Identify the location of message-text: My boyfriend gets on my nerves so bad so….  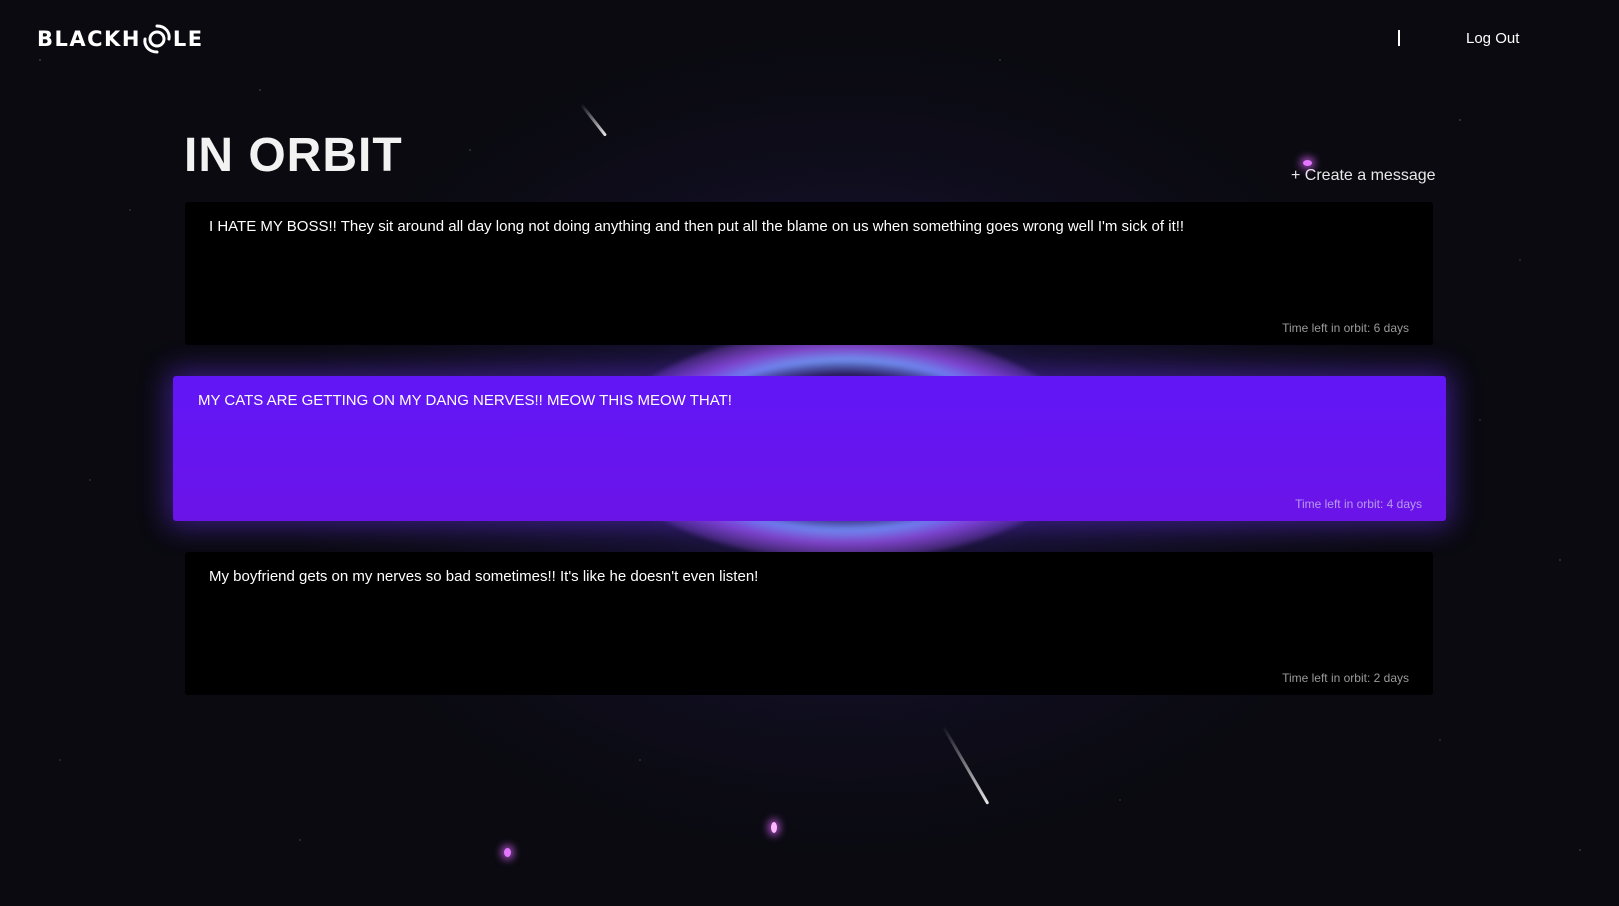
(484, 576).